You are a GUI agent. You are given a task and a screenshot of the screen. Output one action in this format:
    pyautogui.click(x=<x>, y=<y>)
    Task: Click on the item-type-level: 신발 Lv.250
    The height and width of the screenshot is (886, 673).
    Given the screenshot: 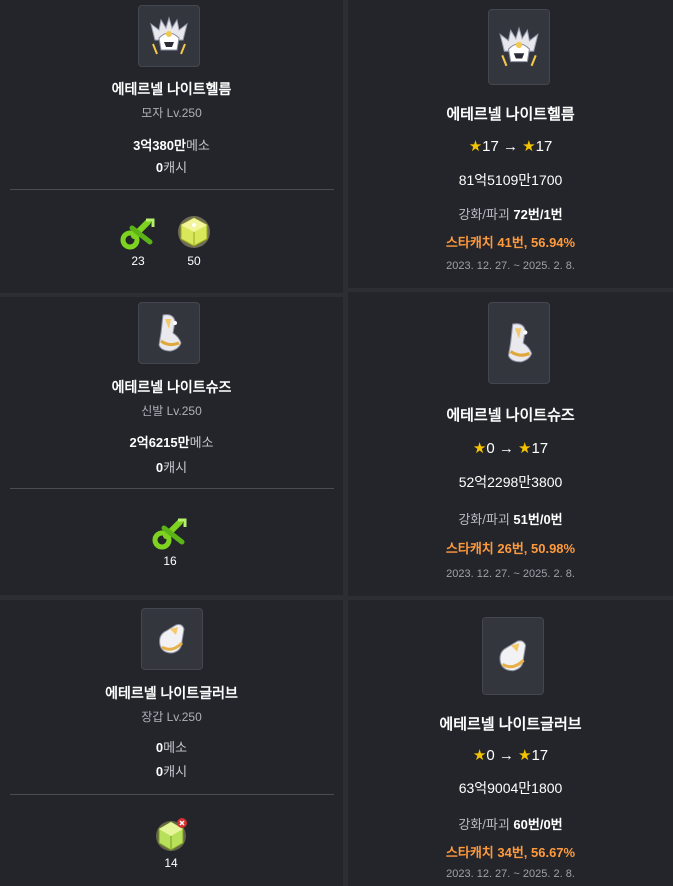 What is the action you would take?
    pyautogui.click(x=171, y=411)
    